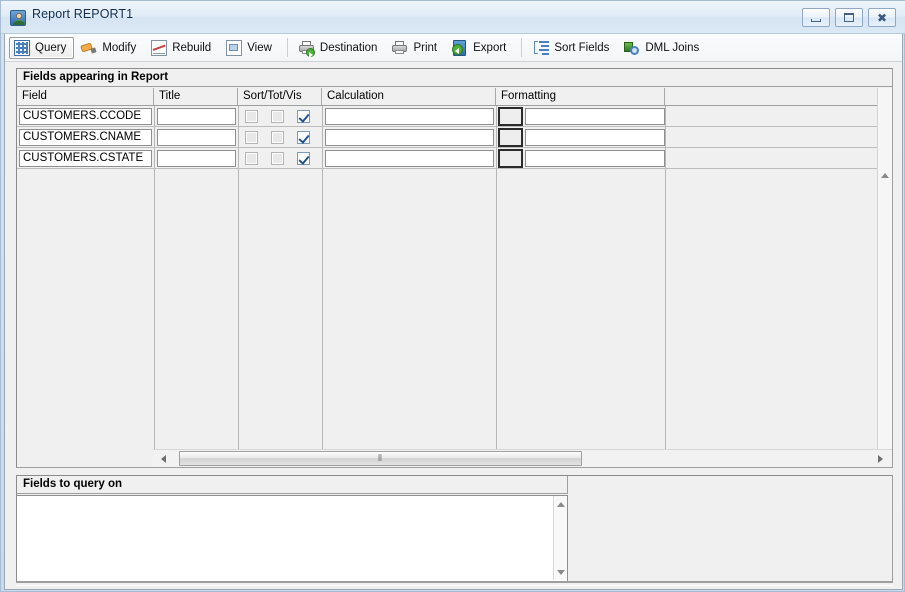 Image resolution: width=905 pixels, height=592 pixels. Describe the element at coordinates (454, 78) in the screenshot. I see `fields-panel-caption: Fields appearing in Report` at that location.